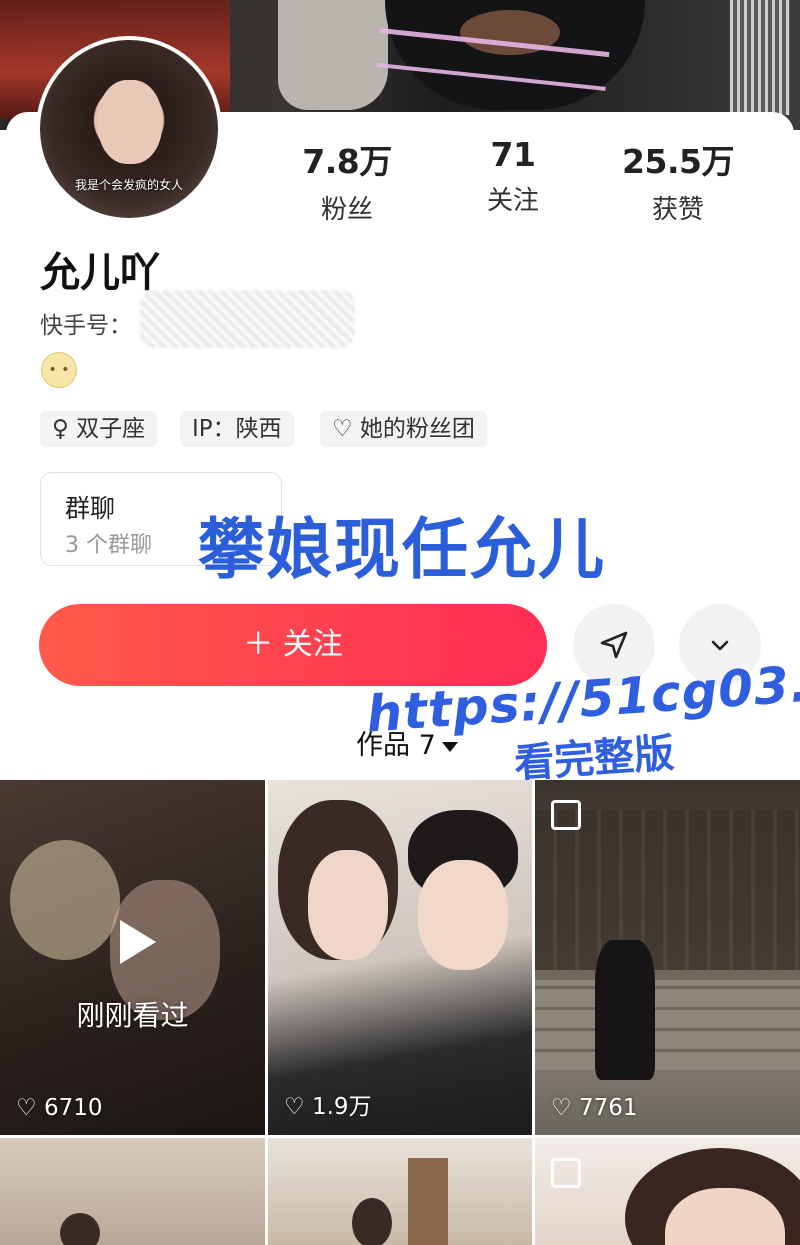 The width and height of the screenshot is (800, 1245). What do you see at coordinates (400, 957) in the screenshot?
I see `video-thumbnail: ♡ 1.9万` at bounding box center [400, 957].